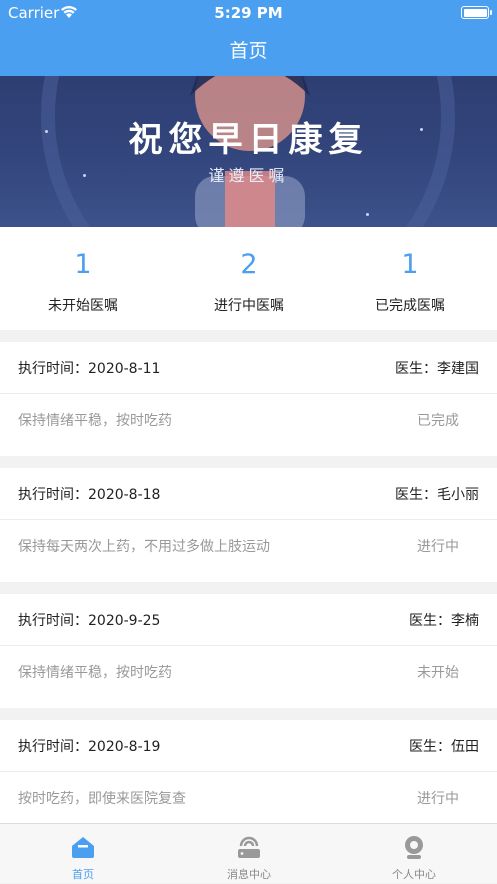 The image size is (497, 884). I want to click on tab-bar: 首页 消息中心 个人中心, so click(248, 853).